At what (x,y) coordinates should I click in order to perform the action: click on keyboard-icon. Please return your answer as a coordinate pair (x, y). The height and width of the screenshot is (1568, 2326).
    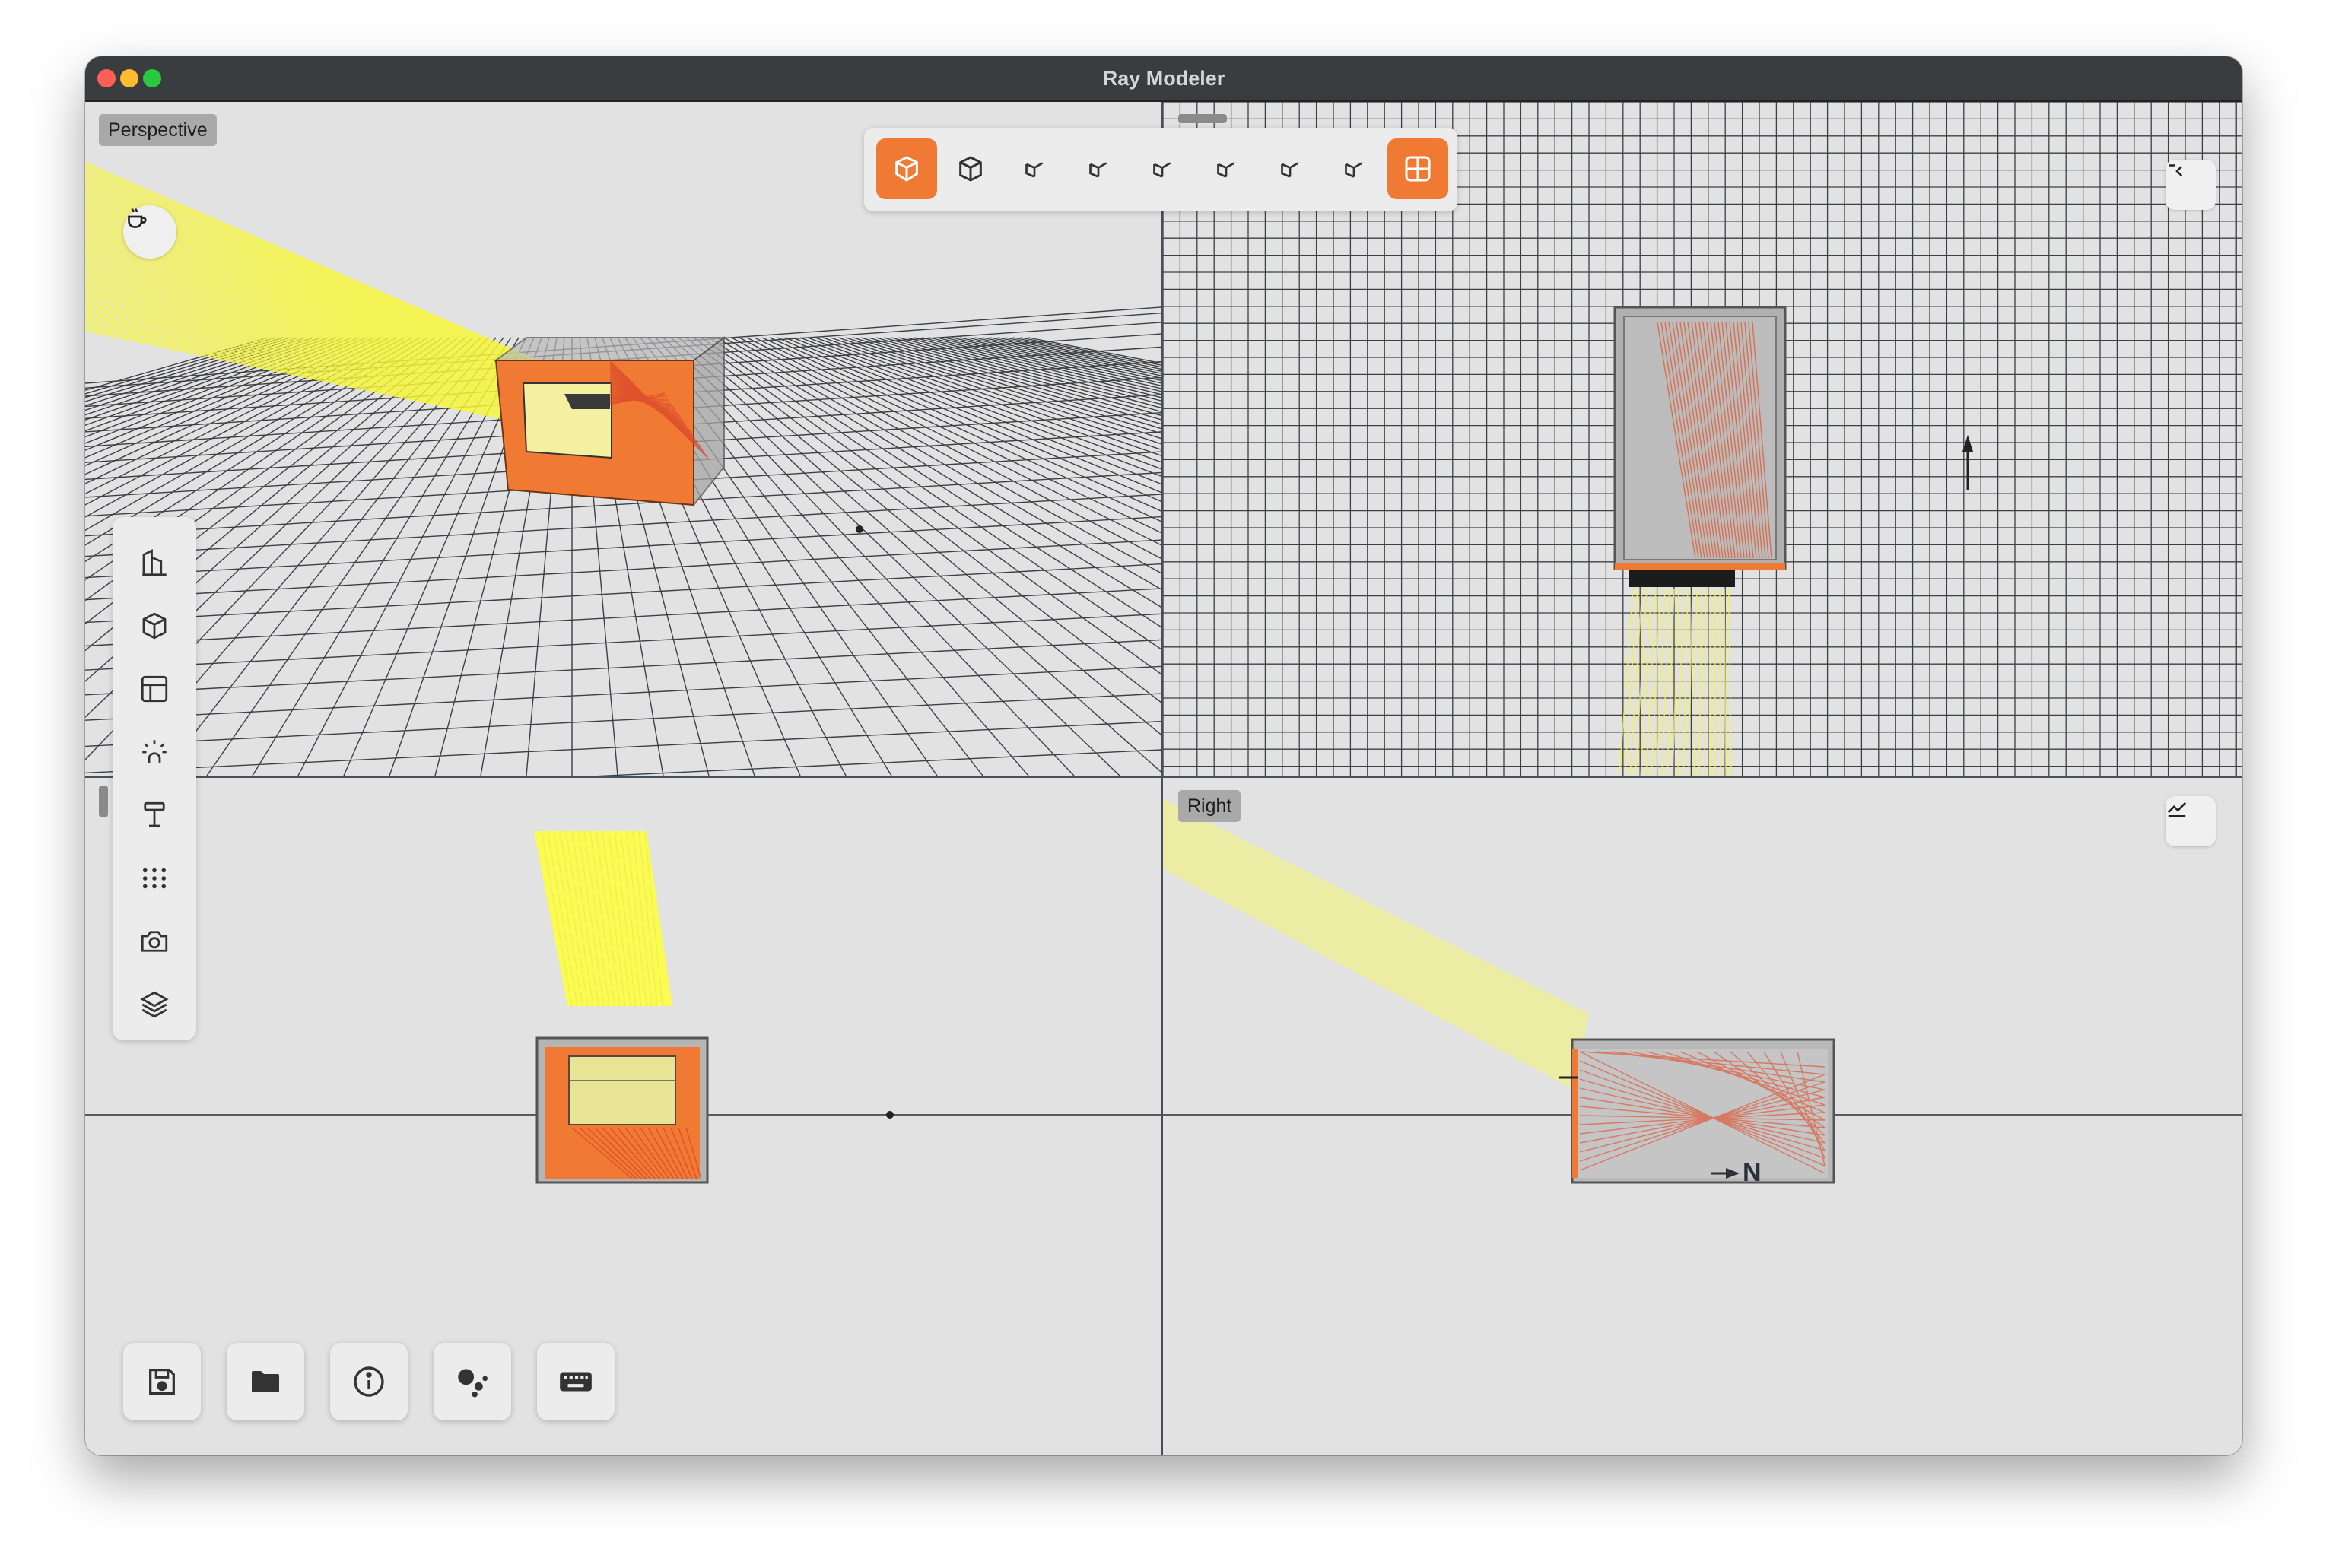
    Looking at the image, I should click on (576, 1382).